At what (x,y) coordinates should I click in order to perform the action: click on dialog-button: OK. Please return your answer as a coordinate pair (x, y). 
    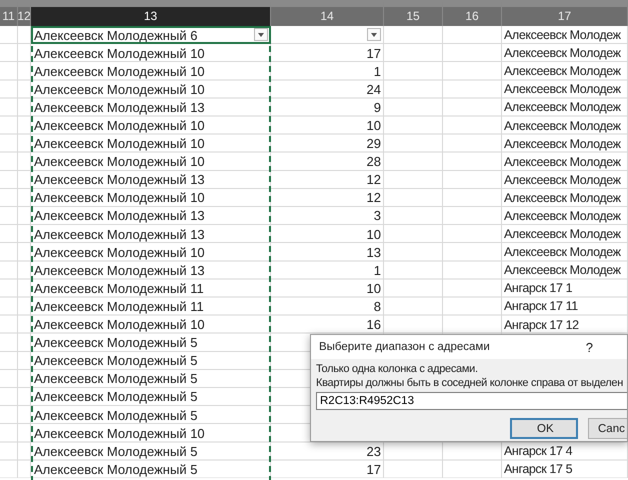
    Looking at the image, I should click on (544, 428).